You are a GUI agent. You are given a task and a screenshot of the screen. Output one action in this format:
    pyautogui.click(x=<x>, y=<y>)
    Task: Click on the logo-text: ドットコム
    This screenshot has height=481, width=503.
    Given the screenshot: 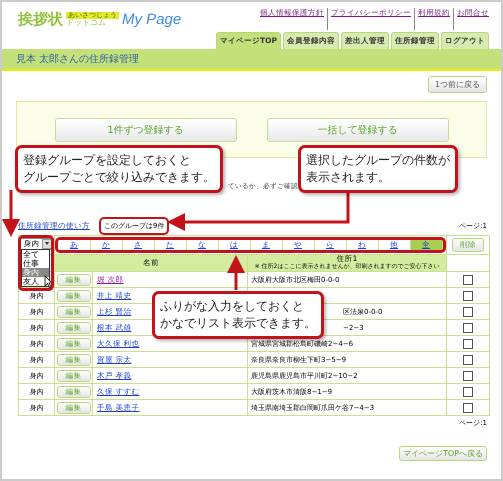 What is the action you would take?
    pyautogui.click(x=86, y=22)
    